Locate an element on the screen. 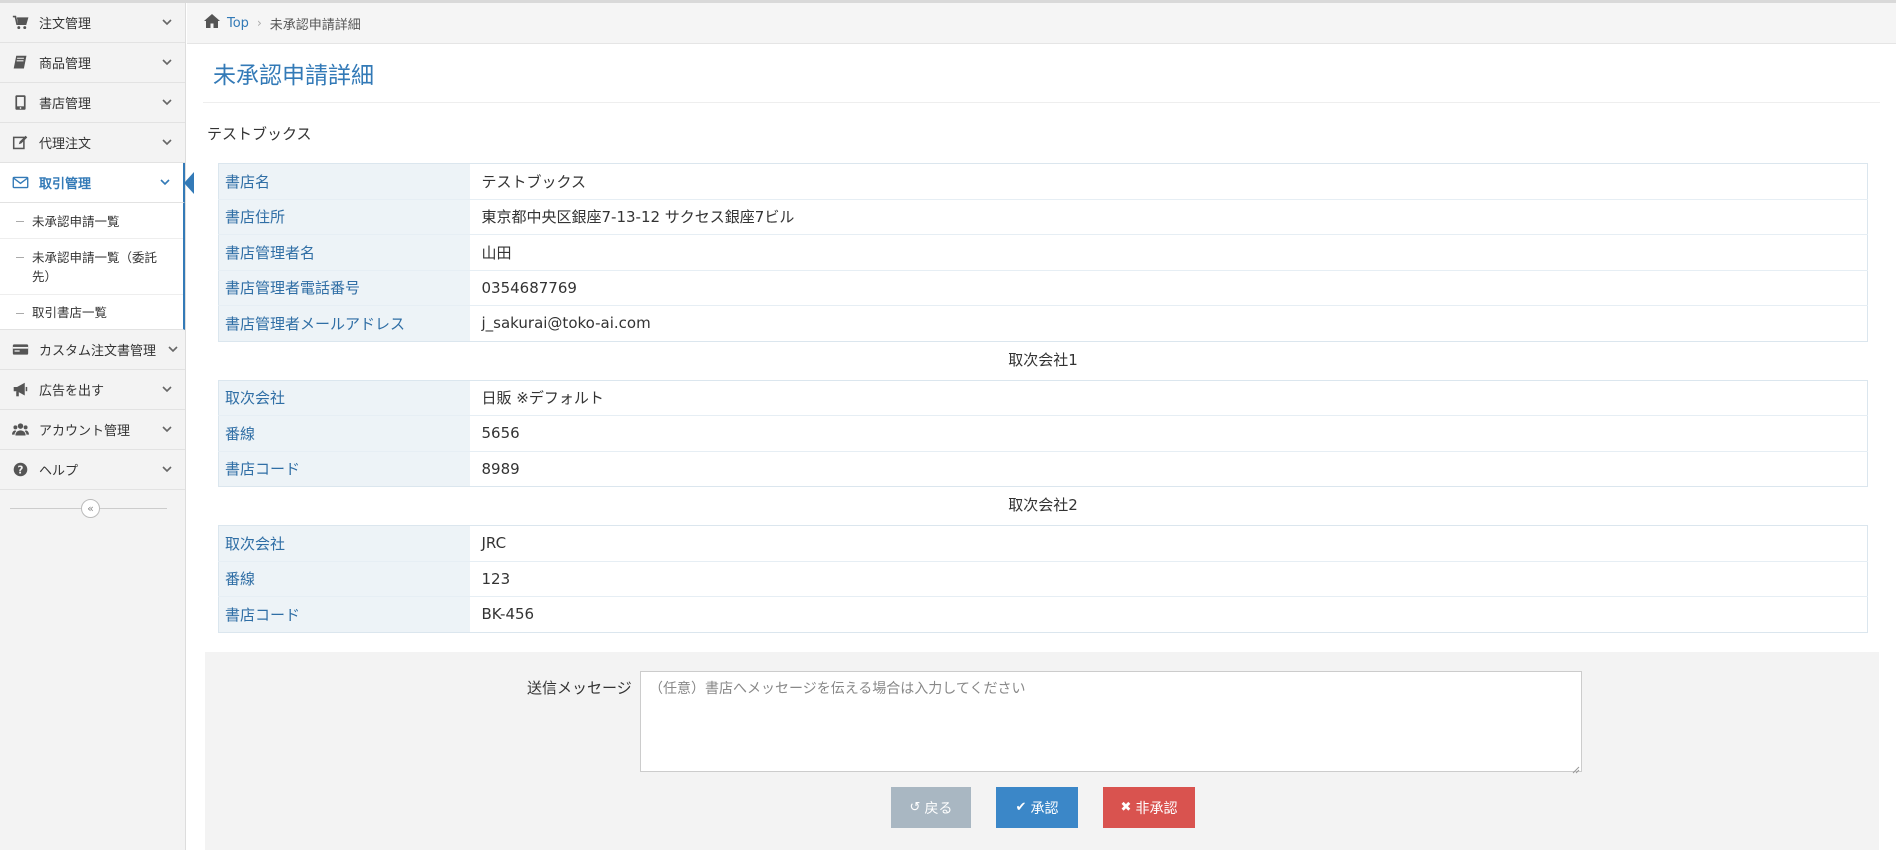  field-value: JRC is located at coordinates (1168, 543).